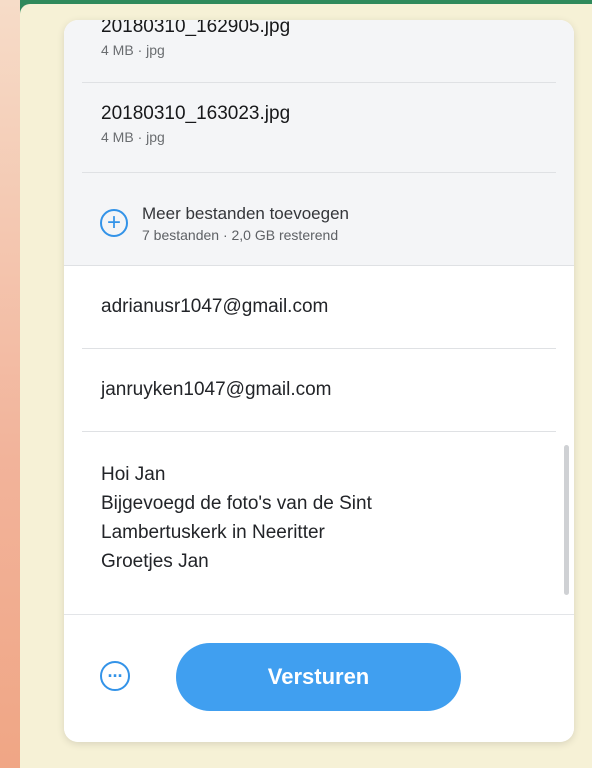  Describe the element at coordinates (566, 520) in the screenshot. I see `message-scrollbar` at that location.